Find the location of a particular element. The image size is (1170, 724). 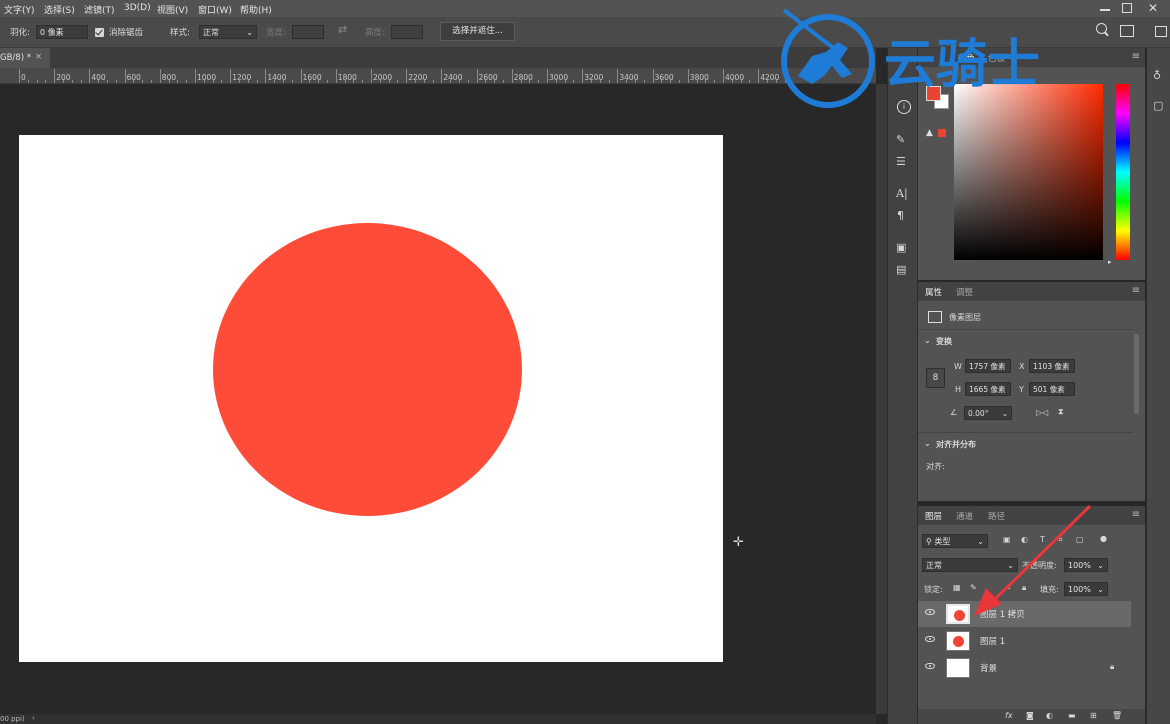

restore-icon is located at coordinates (1127, 8).